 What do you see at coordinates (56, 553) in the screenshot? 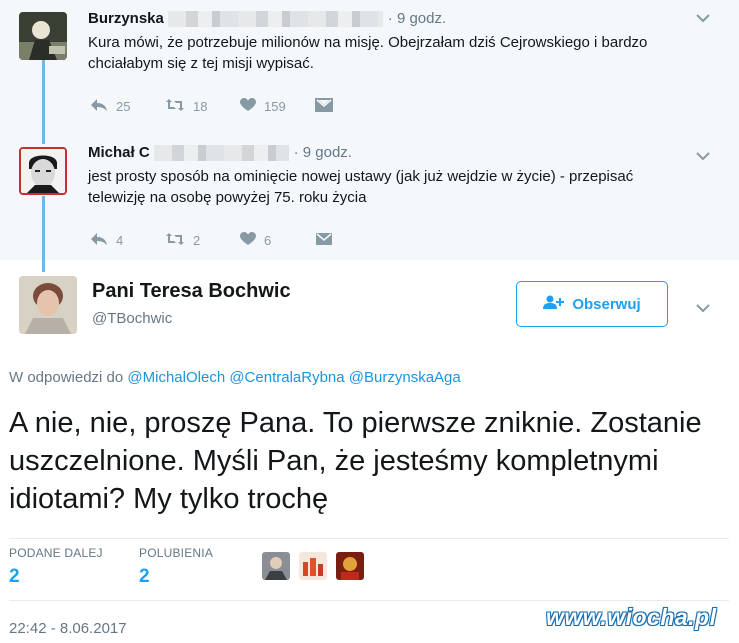
I see `retweets-label: PODANE DALEJ` at bounding box center [56, 553].